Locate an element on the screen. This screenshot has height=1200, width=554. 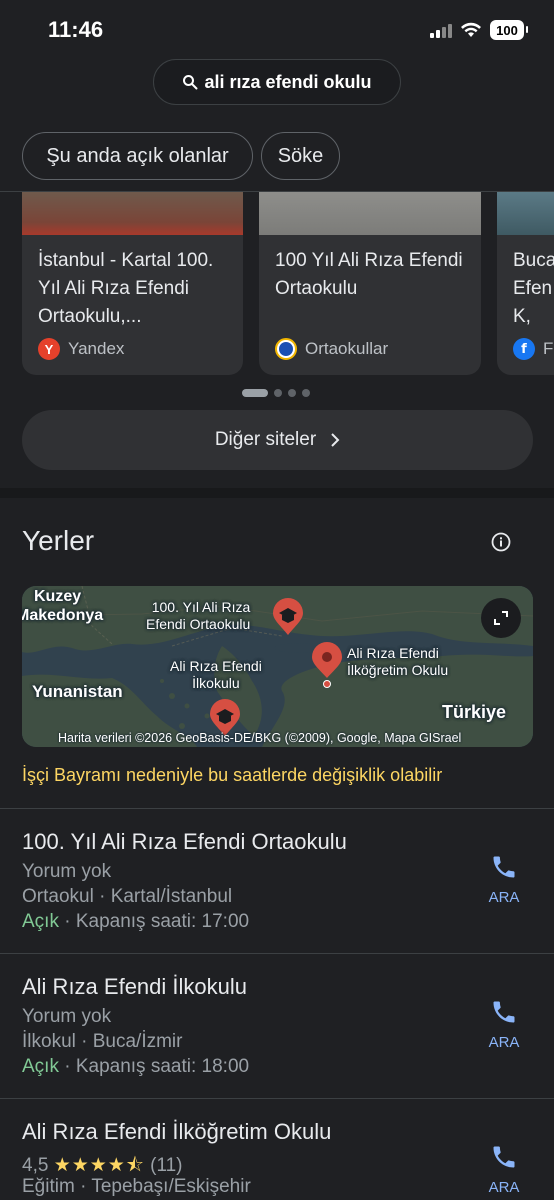
chip-open-now: Şu anda açık olanlar is located at coordinates (137, 156).